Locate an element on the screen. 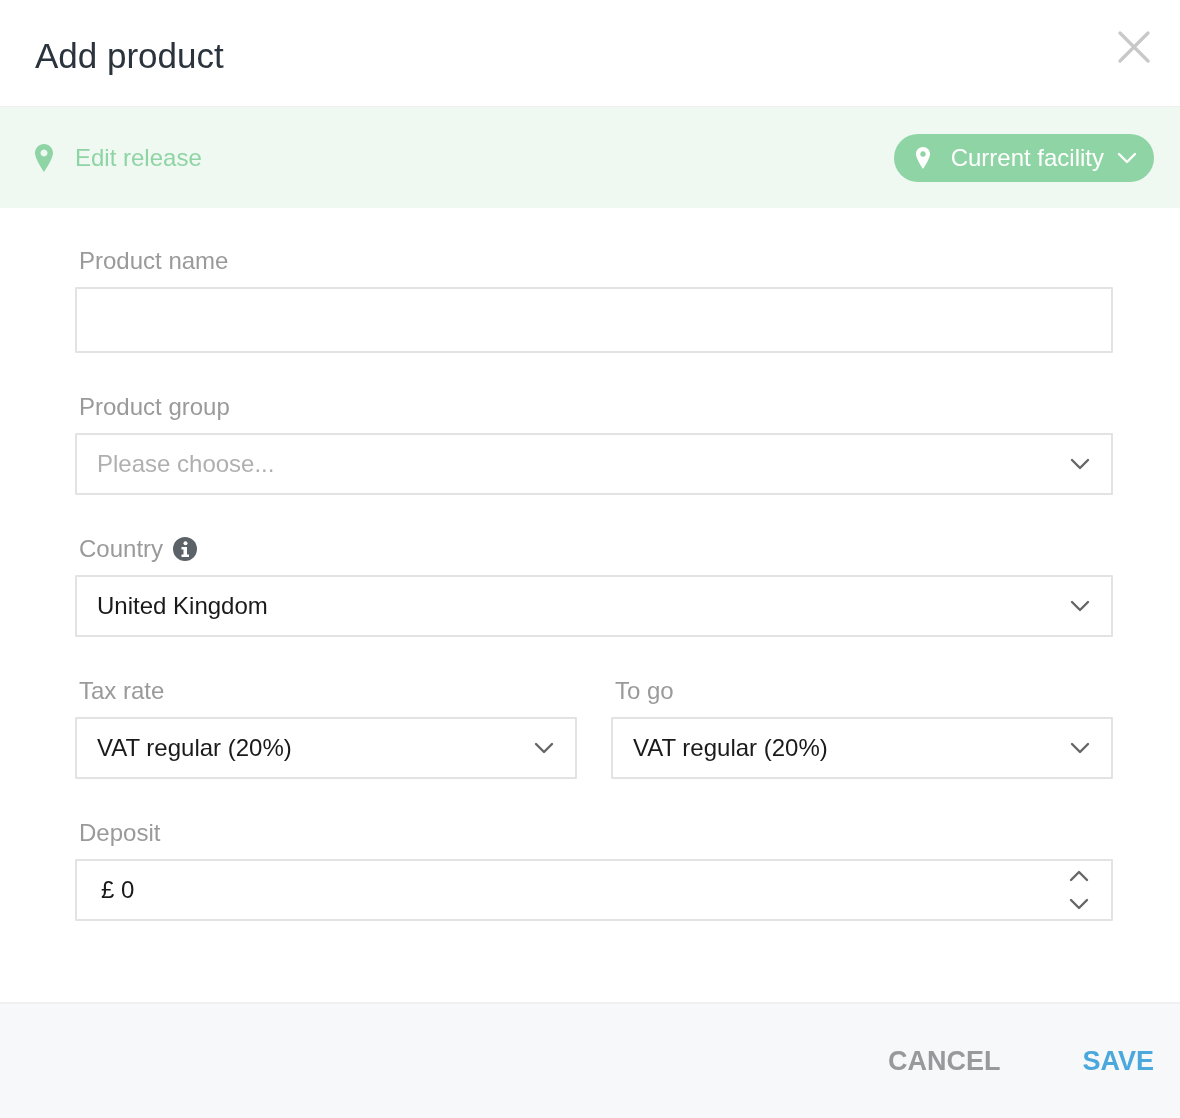  info-icon is located at coordinates (185, 549).